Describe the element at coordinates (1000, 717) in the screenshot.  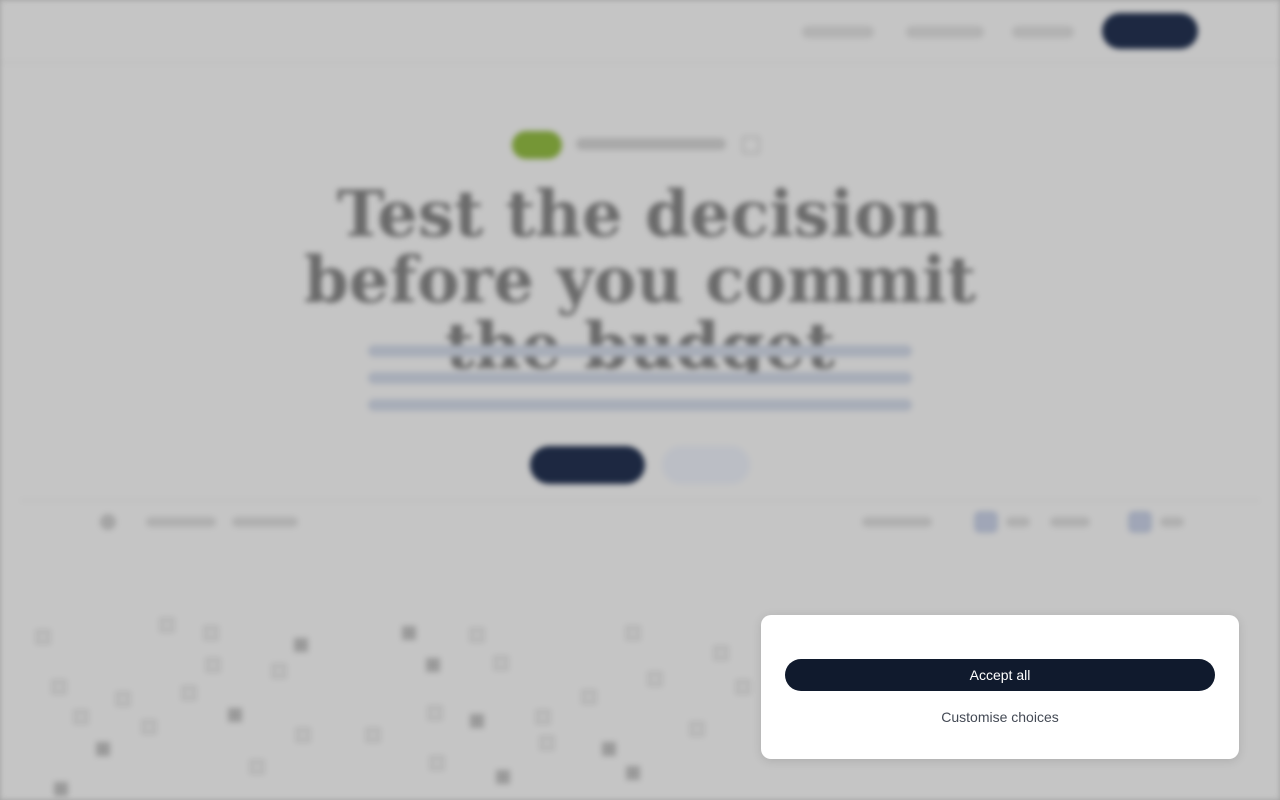
I see `customise-choices-link: Customise choices` at that location.